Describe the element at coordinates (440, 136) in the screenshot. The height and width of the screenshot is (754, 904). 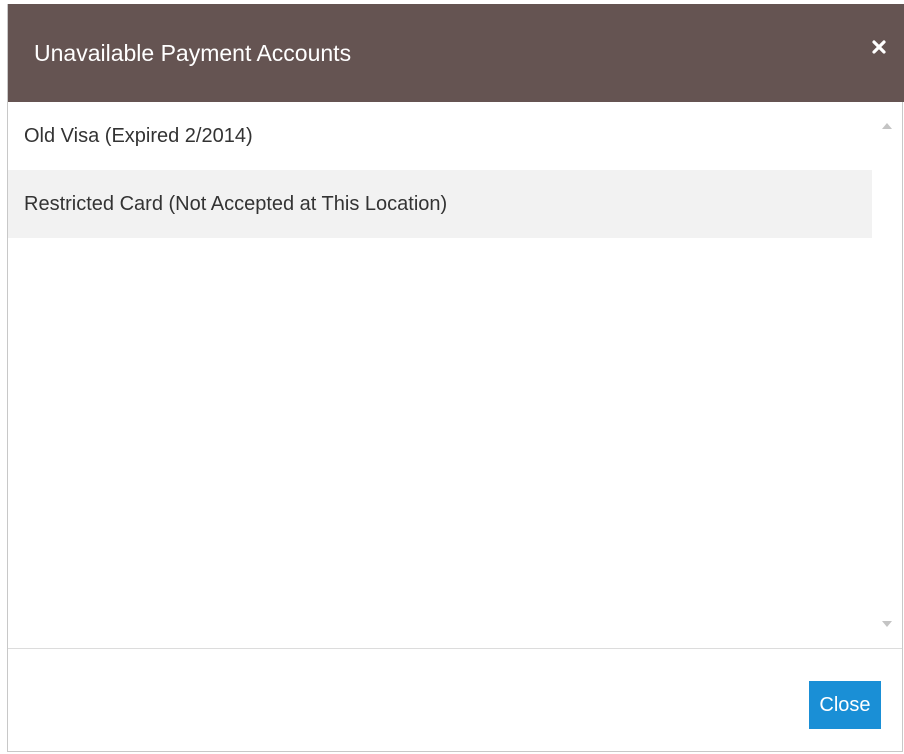
I see `list-item: Old Visa (Expired 2/2014)` at that location.